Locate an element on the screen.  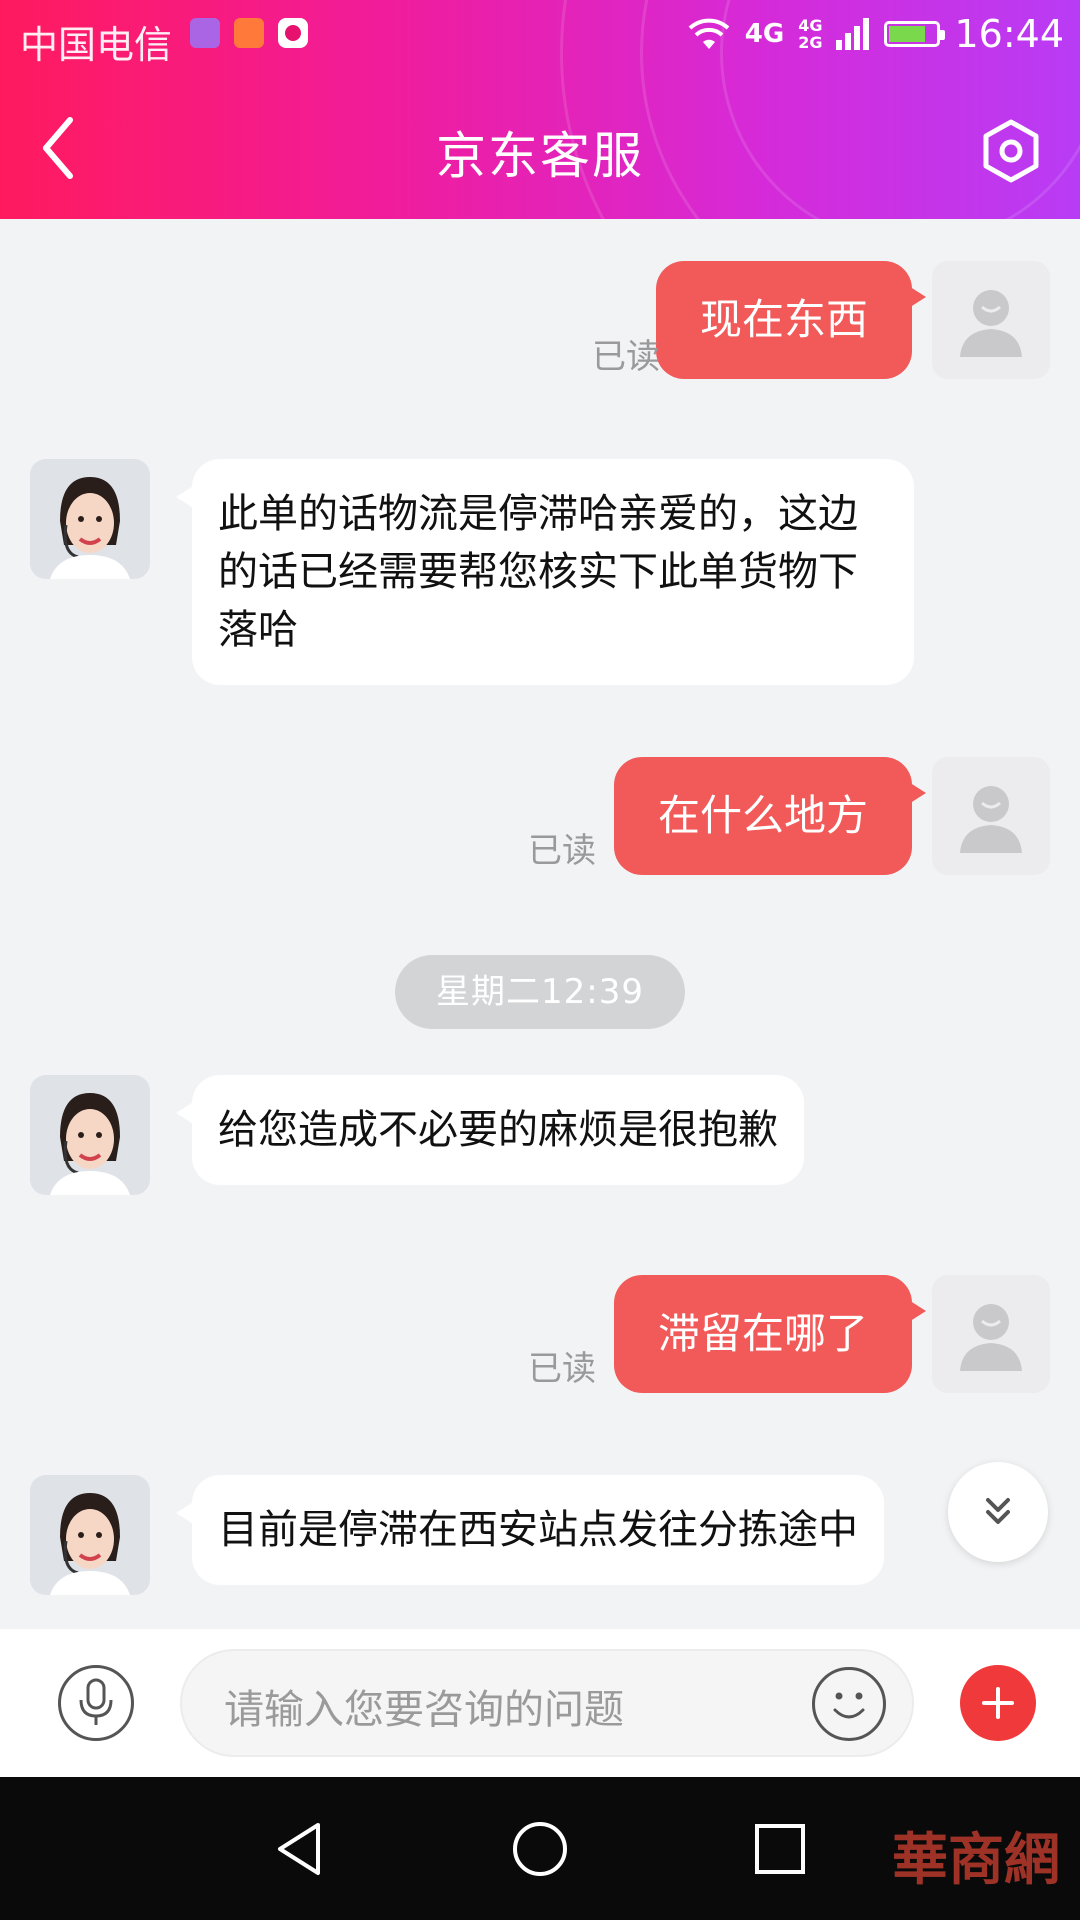
more-options-button is located at coordinates (998, 1703).